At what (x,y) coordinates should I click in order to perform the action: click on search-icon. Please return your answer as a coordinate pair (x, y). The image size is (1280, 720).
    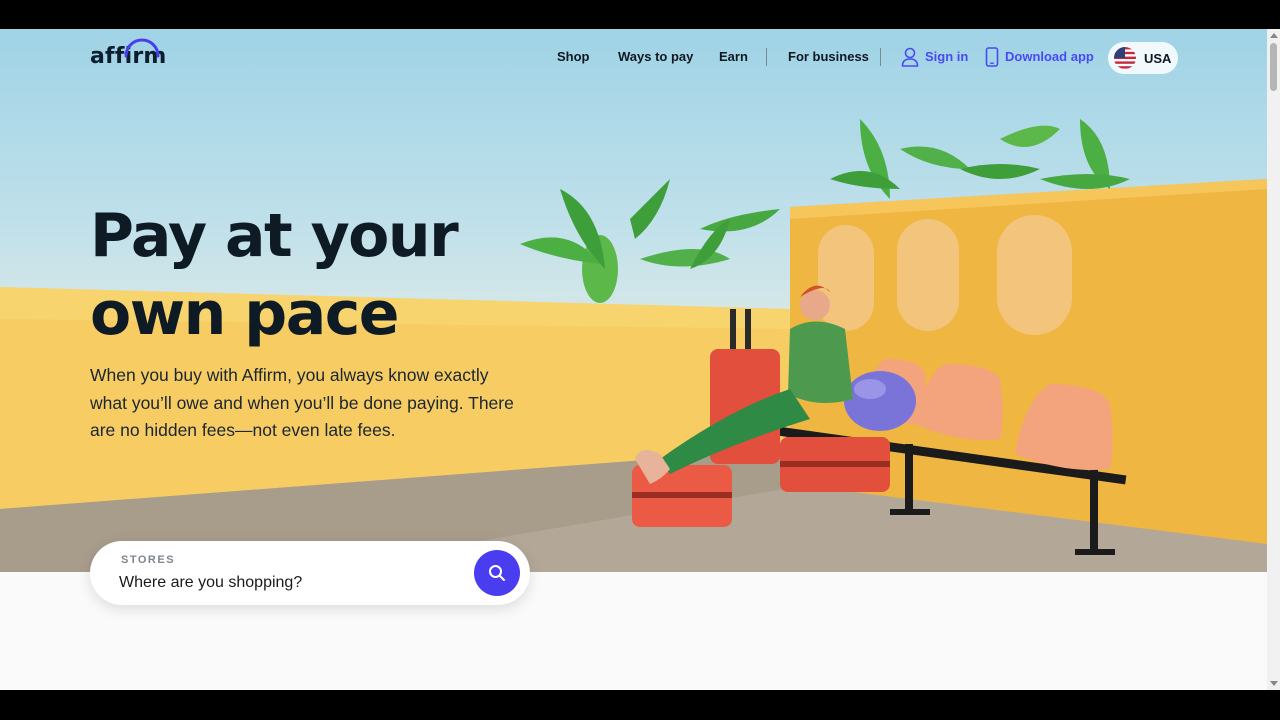
    Looking at the image, I should click on (497, 573).